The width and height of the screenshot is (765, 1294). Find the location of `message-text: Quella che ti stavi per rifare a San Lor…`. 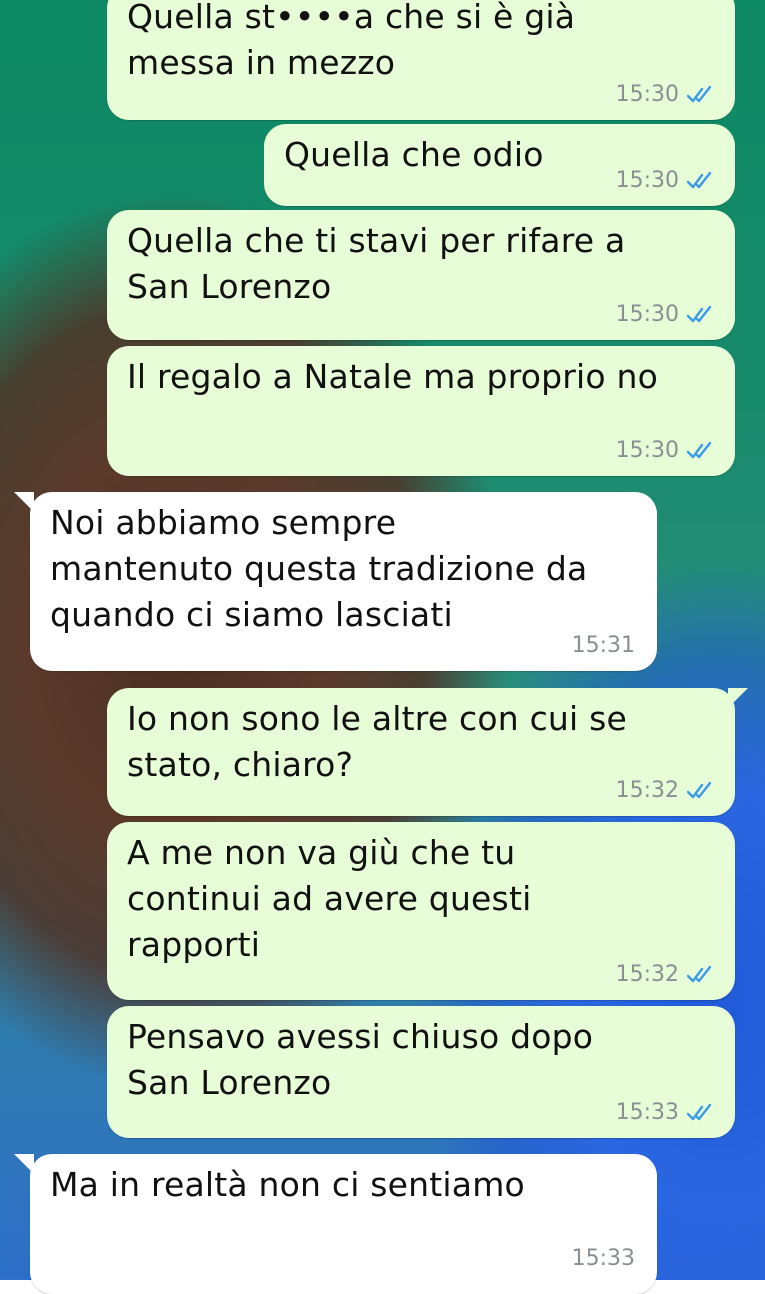

message-text: Quella che ti stavi per rifare a San Lor… is located at coordinates (376, 263).